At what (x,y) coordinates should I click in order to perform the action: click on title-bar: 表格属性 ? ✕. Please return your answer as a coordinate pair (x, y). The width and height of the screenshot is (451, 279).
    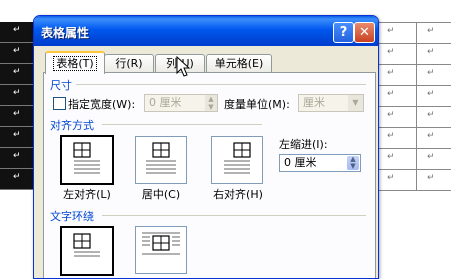
    Looking at the image, I should click on (206, 31).